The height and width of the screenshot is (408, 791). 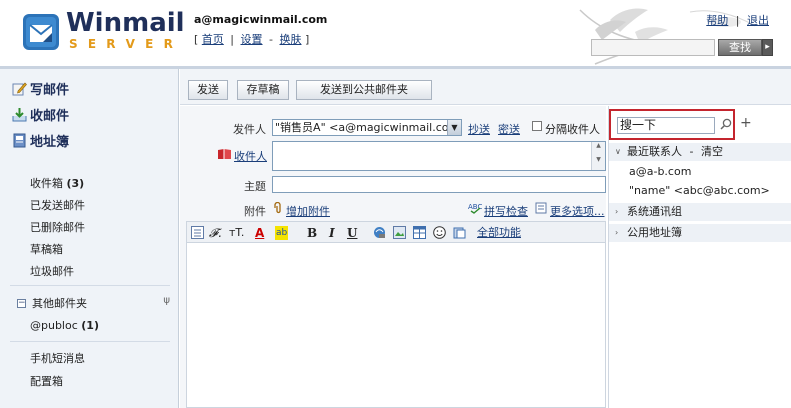 What do you see at coordinates (717, 20) in the screenshot?
I see `help-link: 帮助` at bounding box center [717, 20].